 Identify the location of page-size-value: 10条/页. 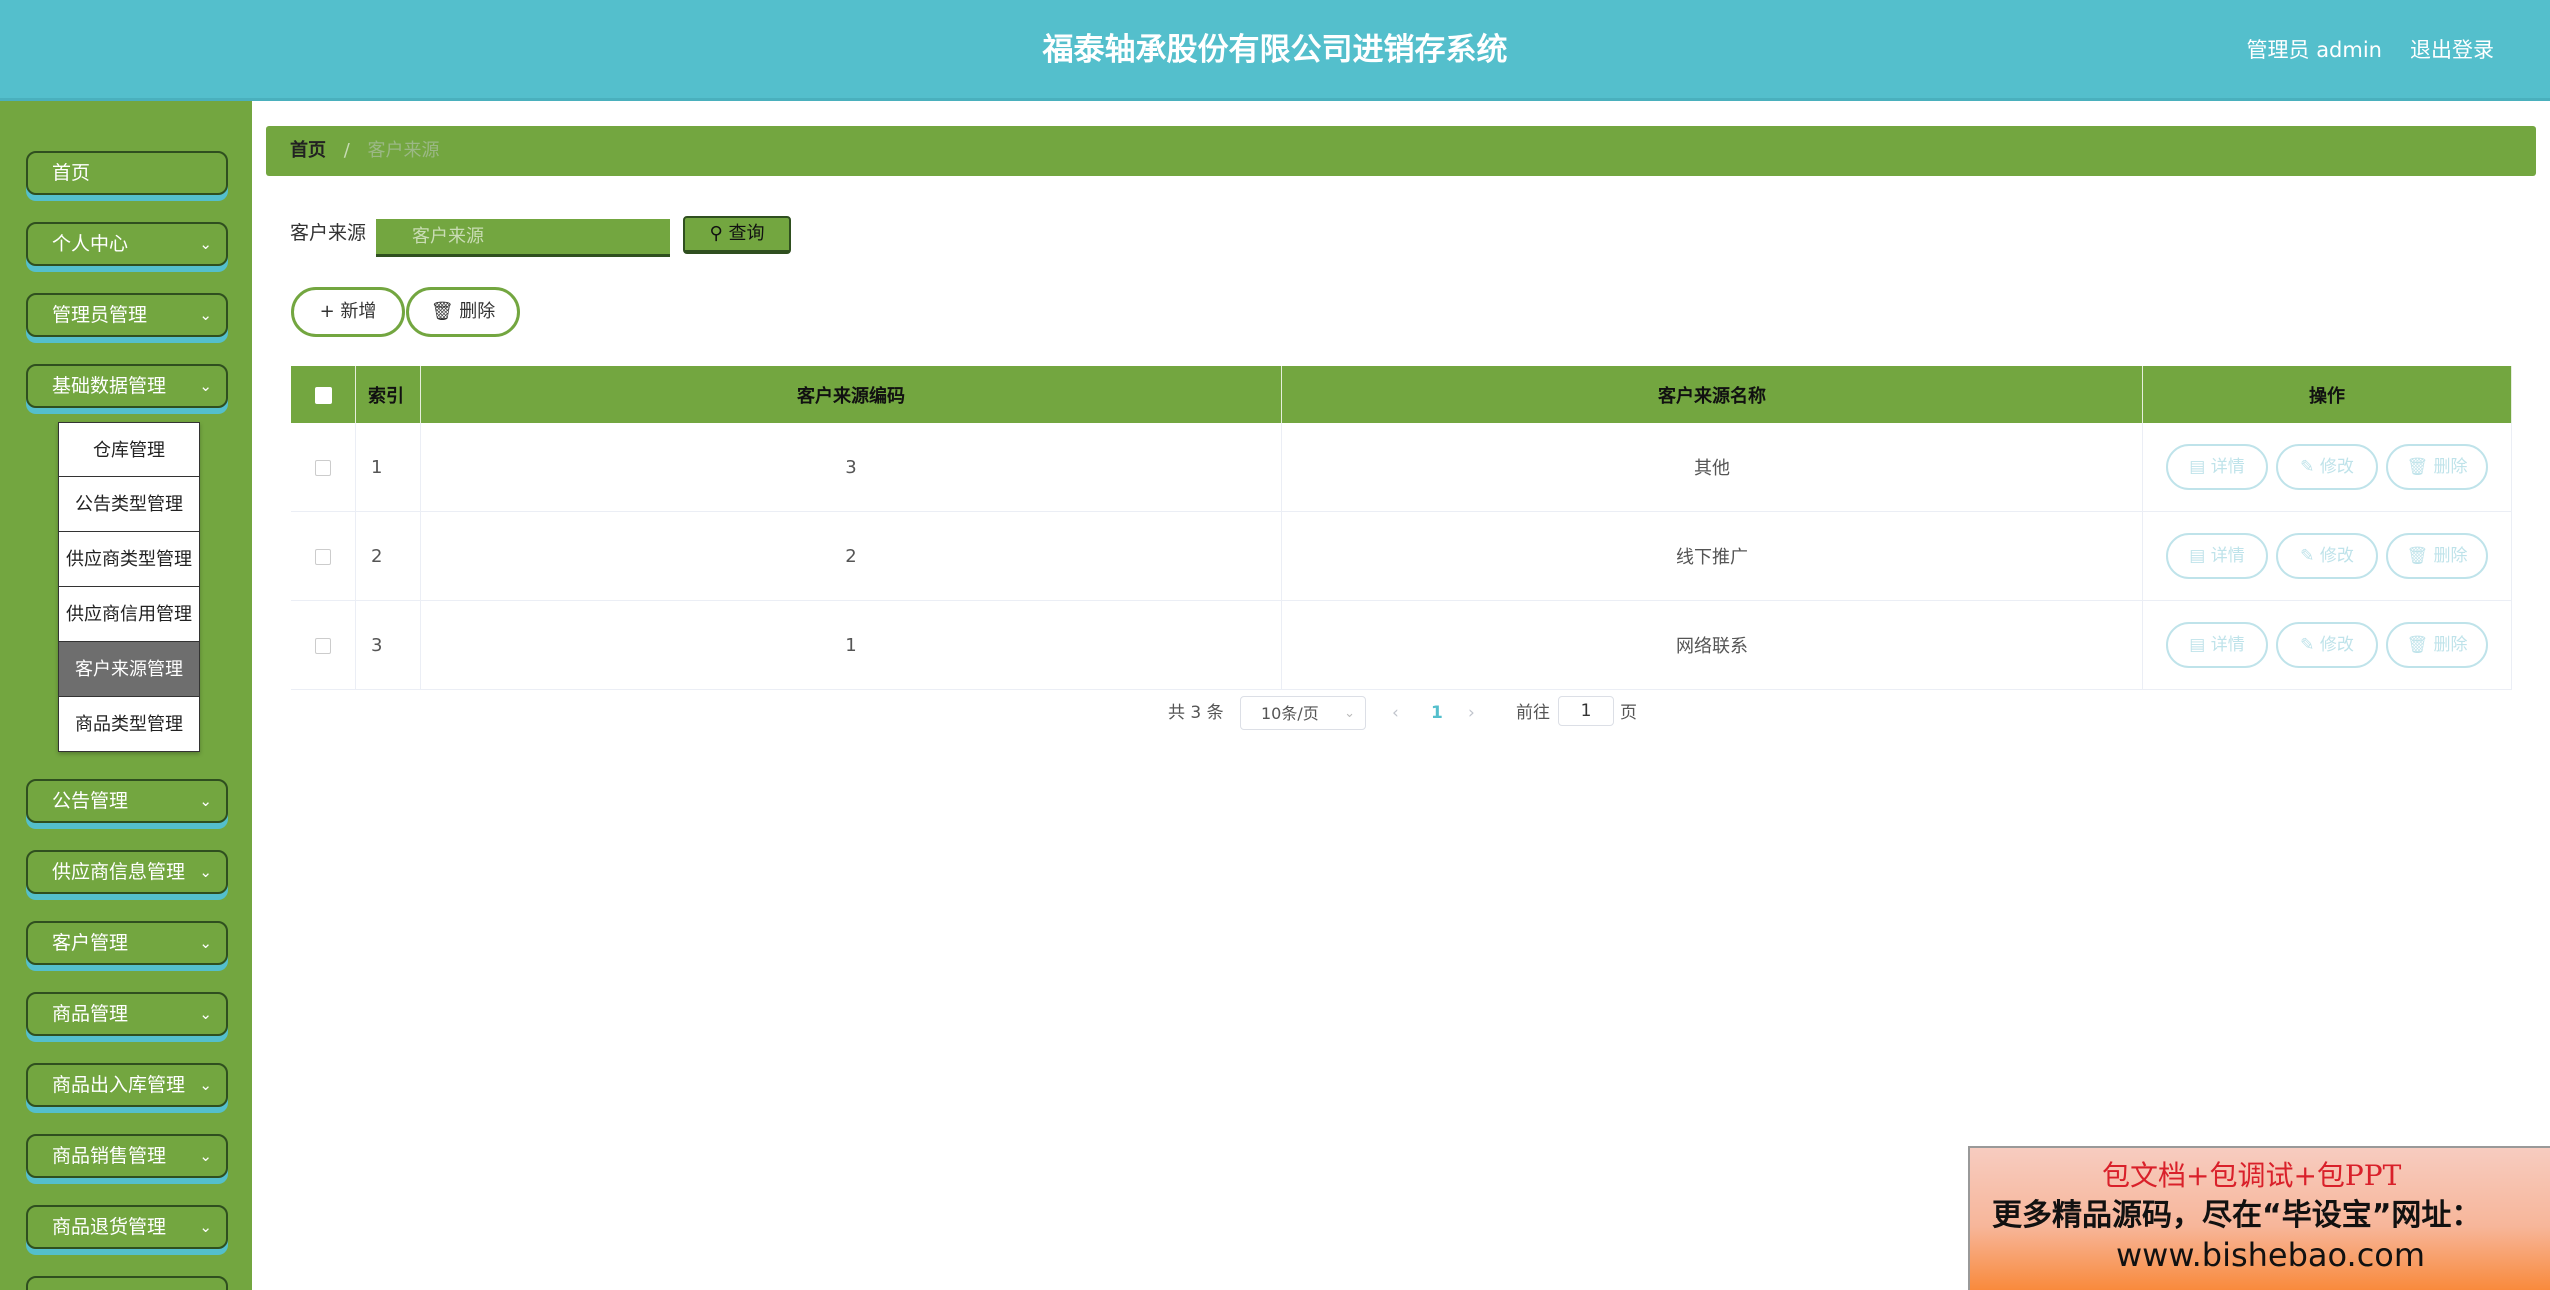
(1290, 713).